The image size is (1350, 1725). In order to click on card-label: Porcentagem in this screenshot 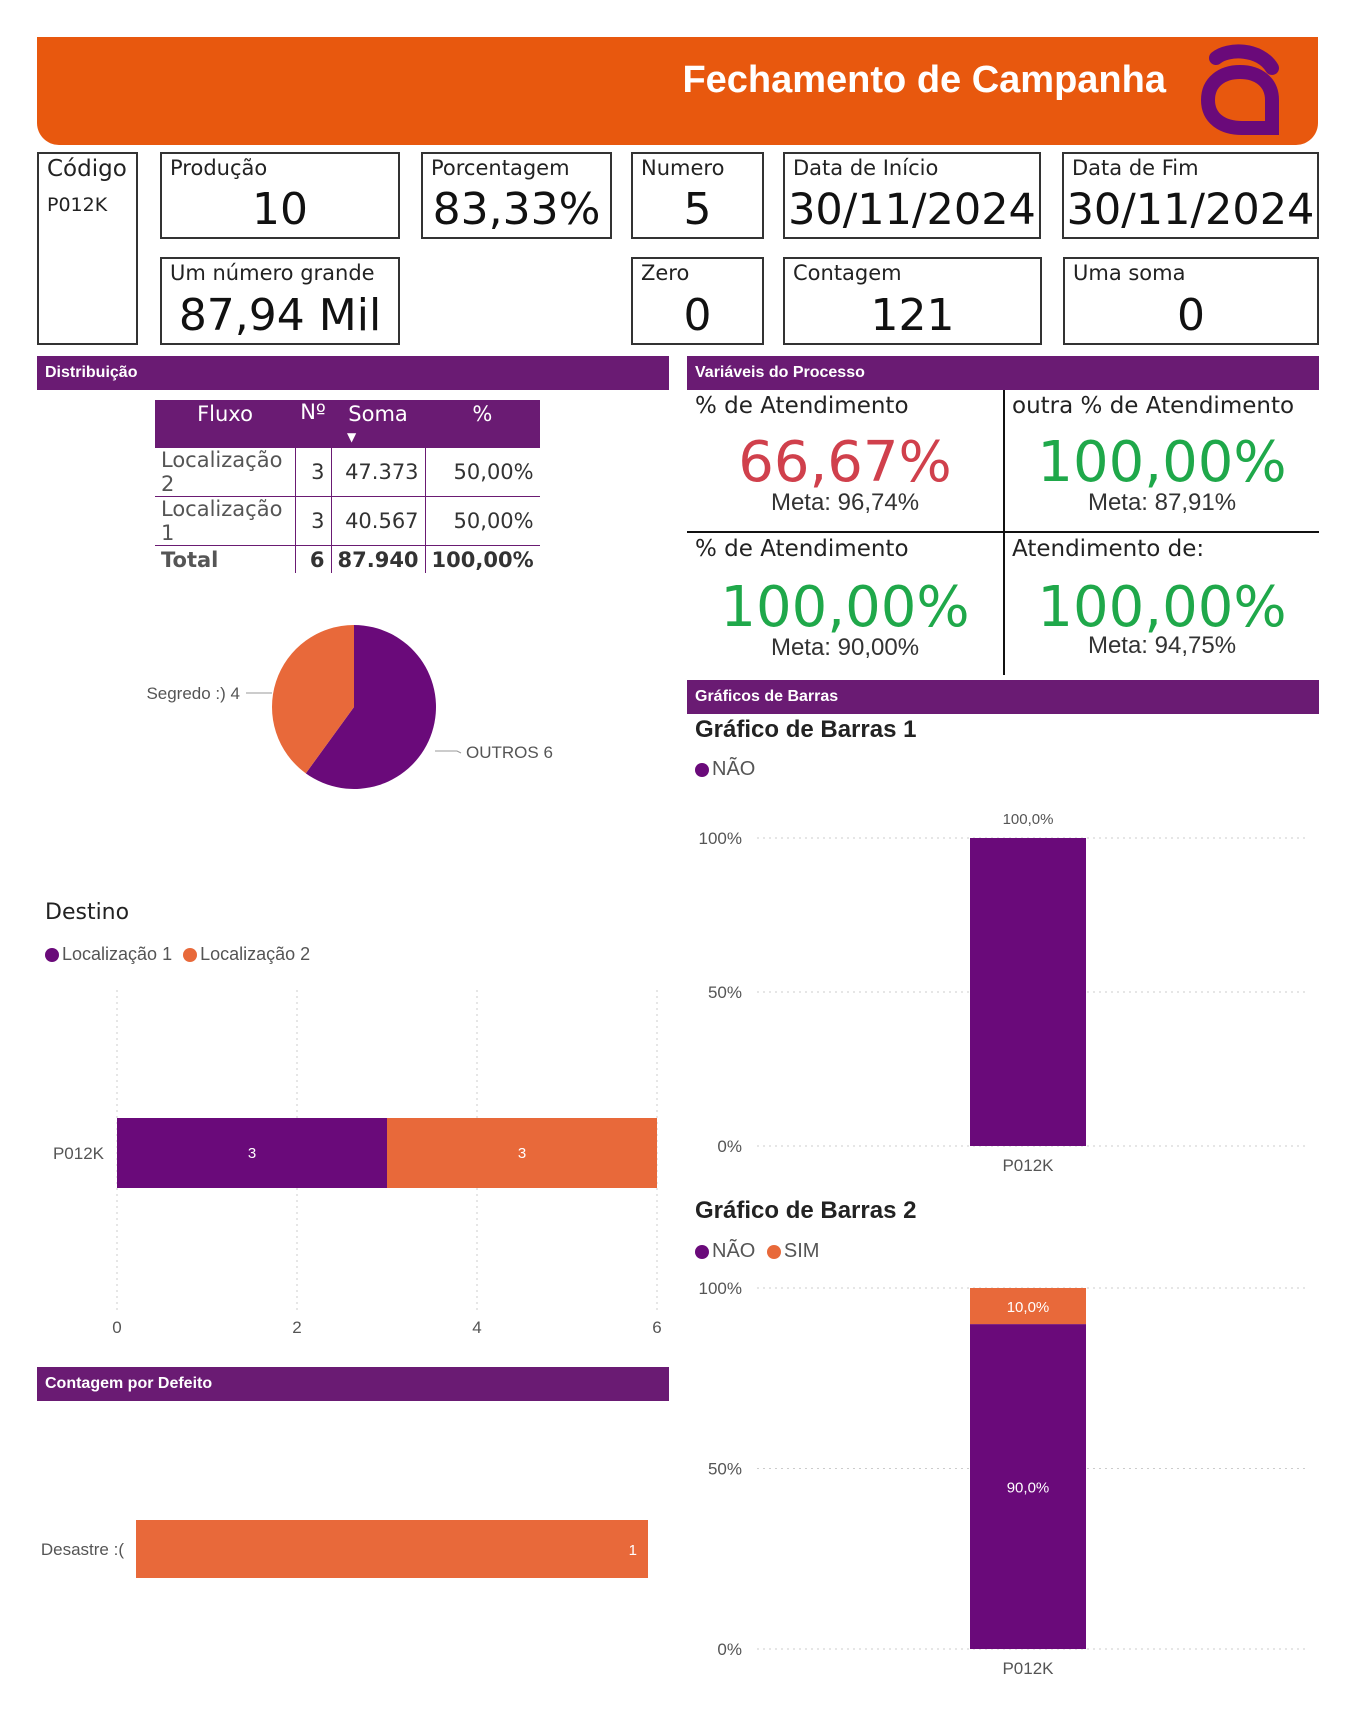, I will do `click(500, 168)`.